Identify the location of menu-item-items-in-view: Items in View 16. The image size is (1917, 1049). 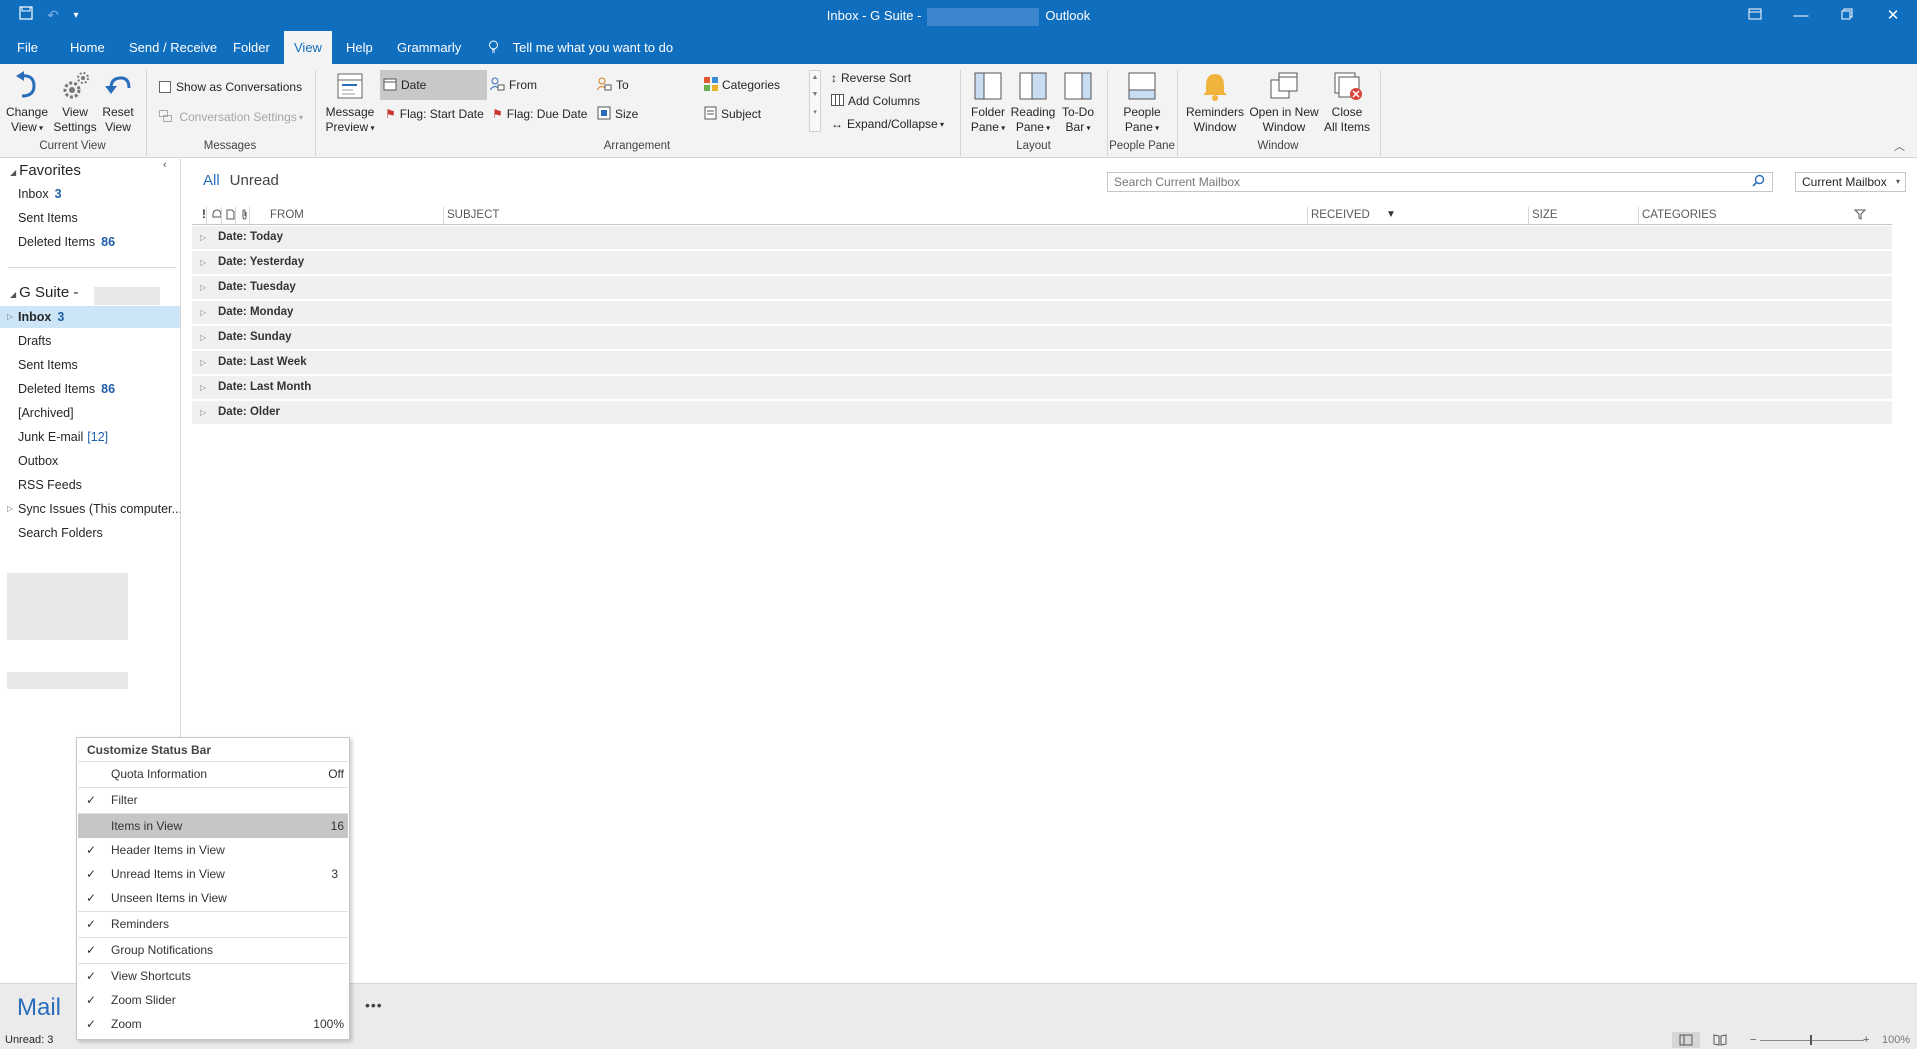
(213, 826).